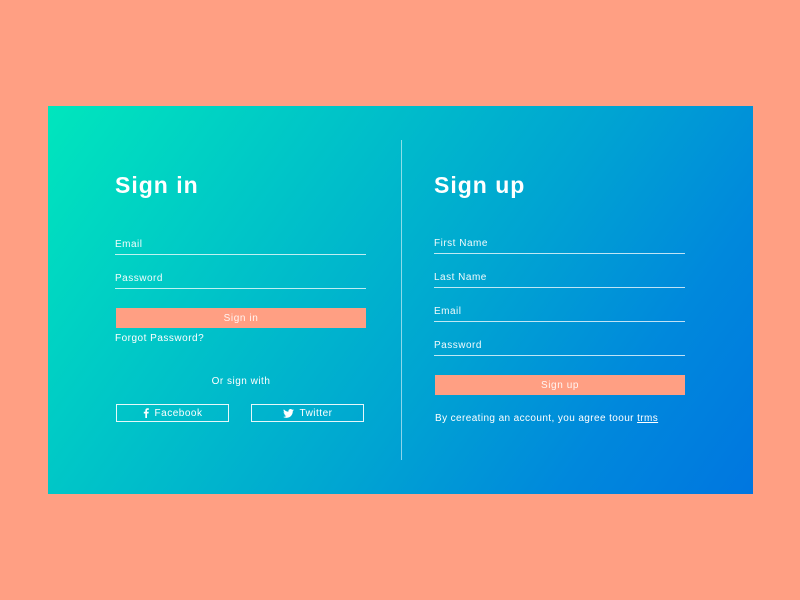 This screenshot has width=800, height=600. Describe the element at coordinates (480, 185) in the screenshot. I see `signup-title: Sign up` at that location.